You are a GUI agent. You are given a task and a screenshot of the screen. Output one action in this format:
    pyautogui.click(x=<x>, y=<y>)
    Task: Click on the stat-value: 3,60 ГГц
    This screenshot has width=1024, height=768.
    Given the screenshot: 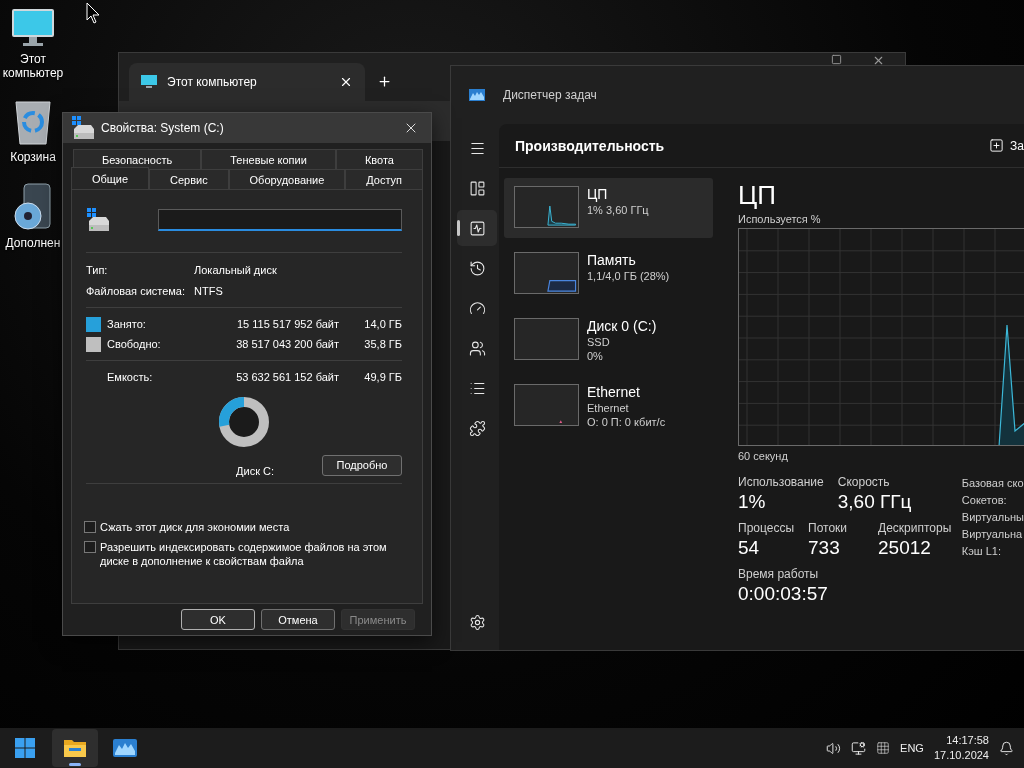 What is the action you would take?
    pyautogui.click(x=874, y=502)
    